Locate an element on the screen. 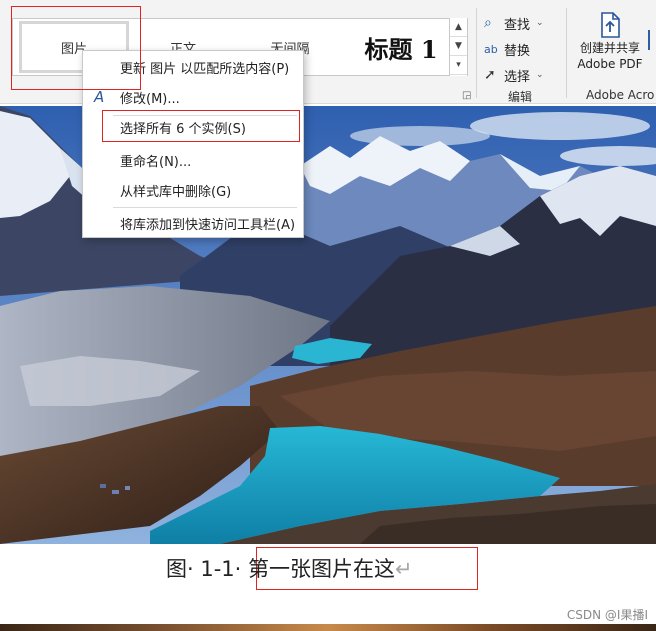  replace-button: ab 替换 is located at coordinates (524, 49).